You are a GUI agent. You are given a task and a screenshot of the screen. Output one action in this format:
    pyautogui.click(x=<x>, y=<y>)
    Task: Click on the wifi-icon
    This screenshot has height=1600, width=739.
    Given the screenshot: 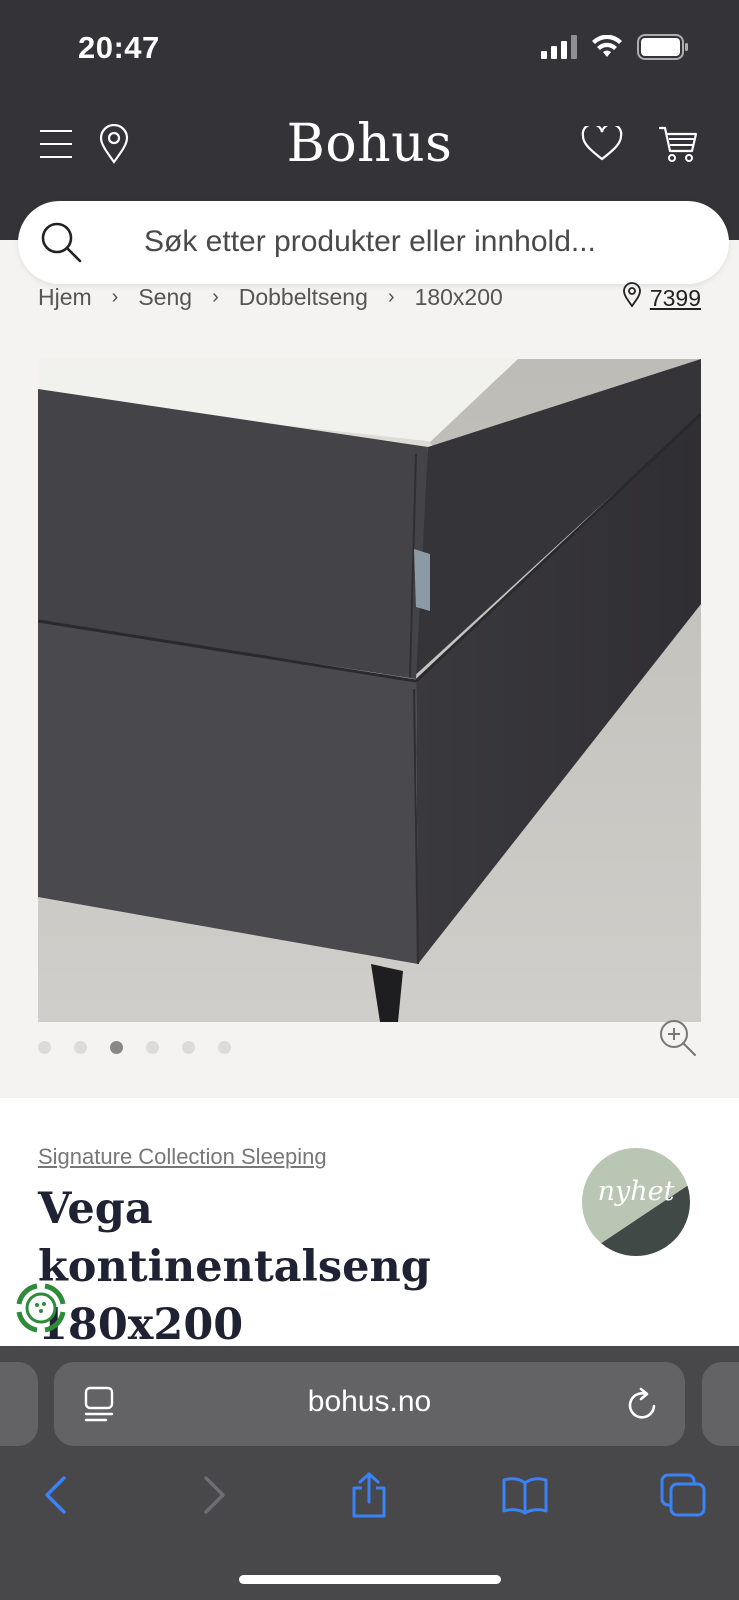 What is the action you would take?
    pyautogui.click(x=607, y=49)
    